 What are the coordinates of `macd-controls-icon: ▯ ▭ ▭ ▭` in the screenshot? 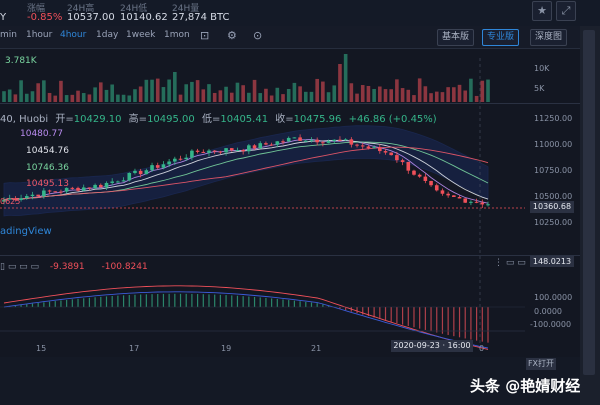 It's located at (19, 267).